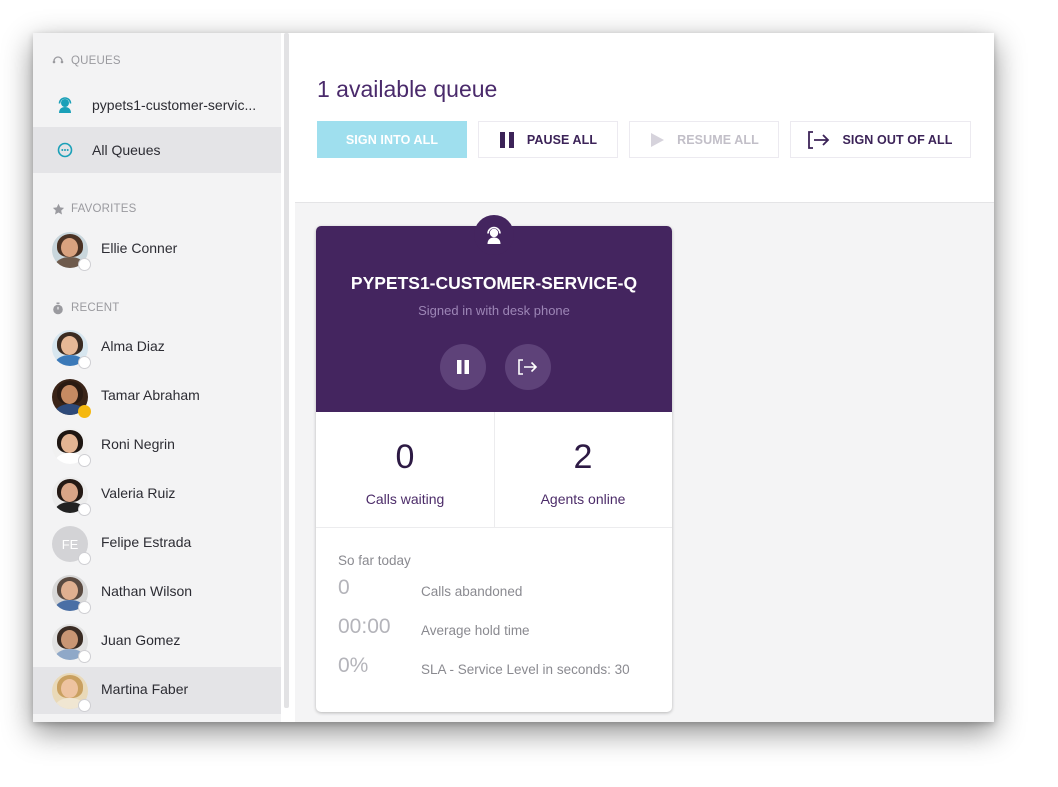  I want to click on recent-contact: Roni Negrin, so click(157, 445).